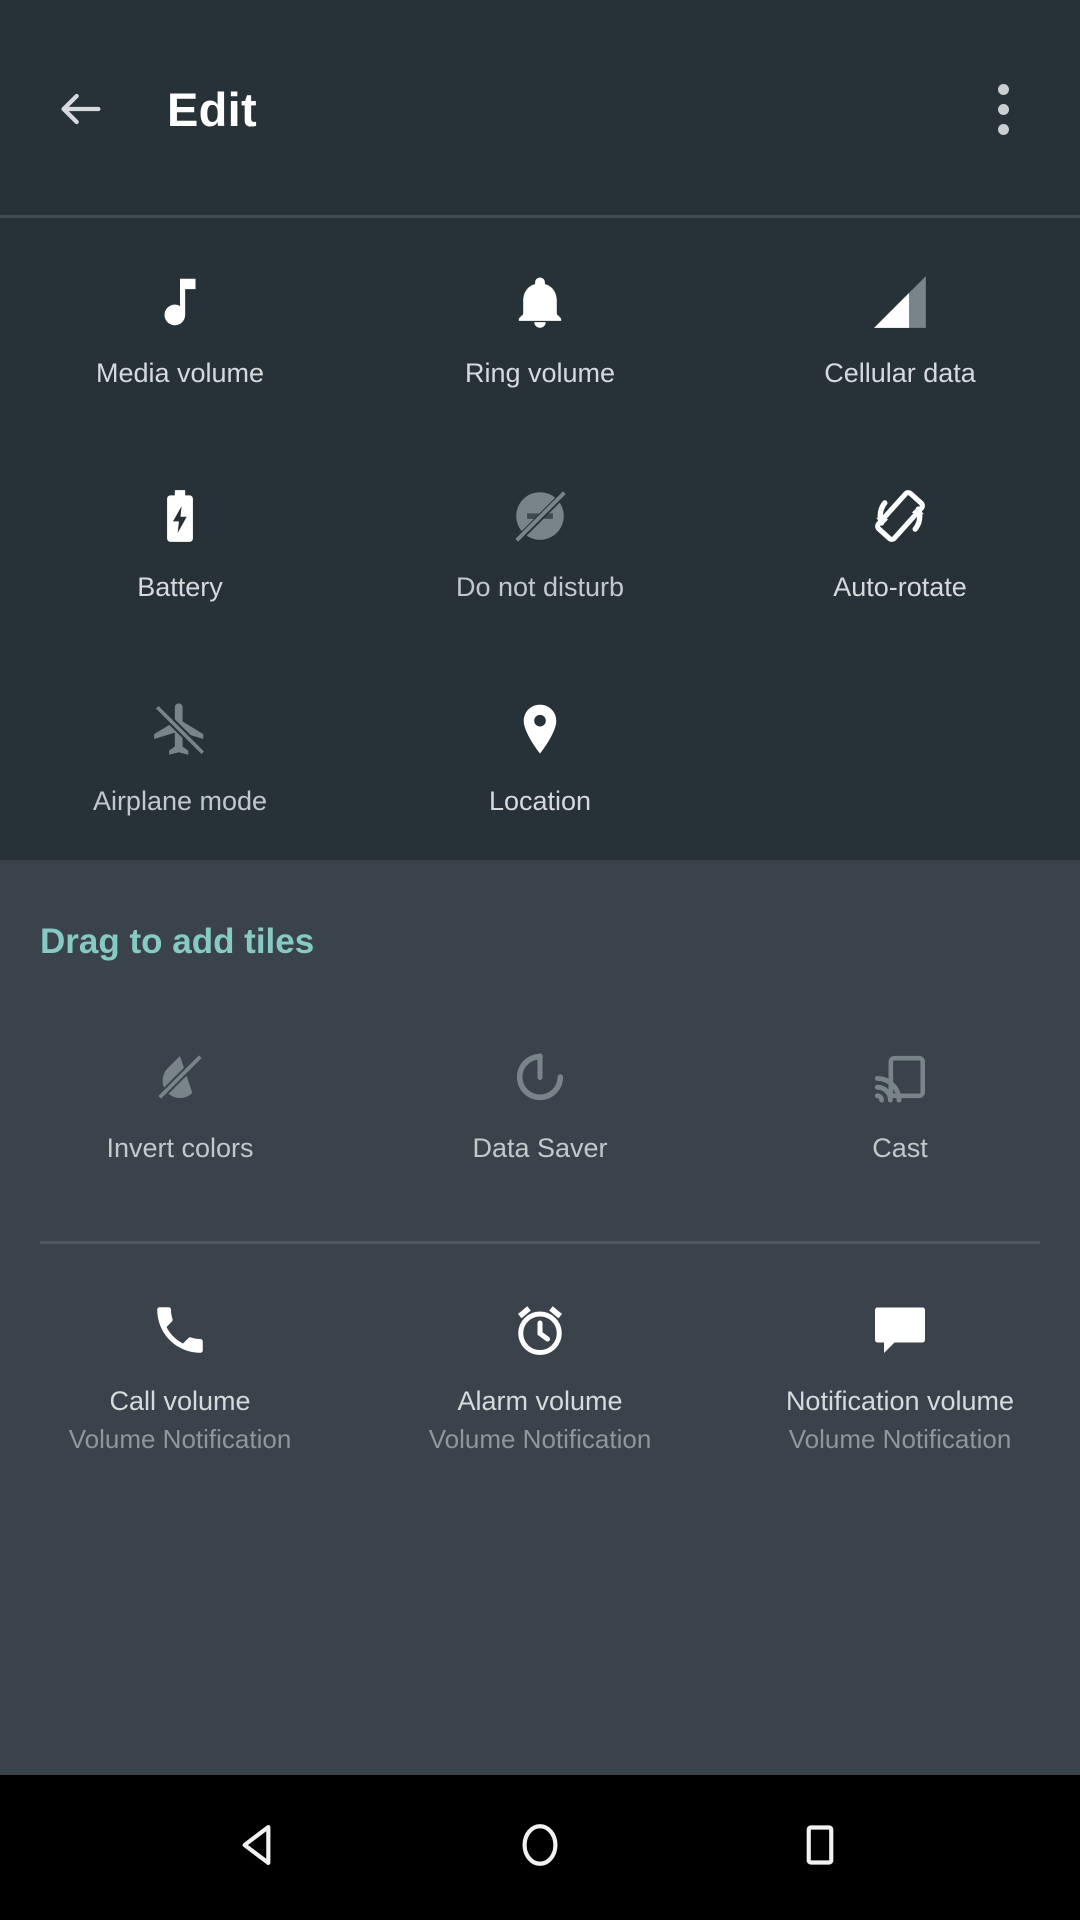 The height and width of the screenshot is (1920, 1080). What do you see at coordinates (900, 1401) in the screenshot?
I see `tile-label: Notification volume` at bounding box center [900, 1401].